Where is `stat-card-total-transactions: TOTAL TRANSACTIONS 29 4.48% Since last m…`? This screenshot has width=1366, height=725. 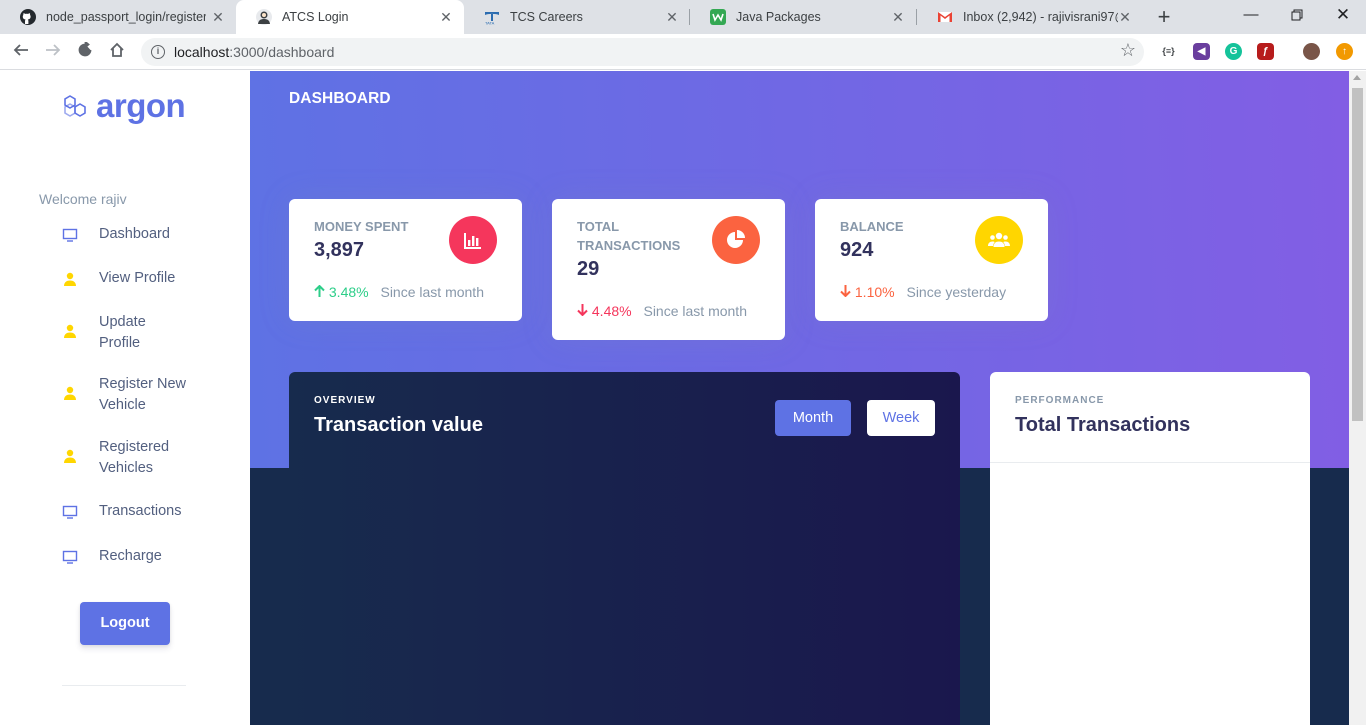 stat-card-total-transactions: TOTAL TRANSACTIONS 29 4.48% Since last m… is located at coordinates (668, 269).